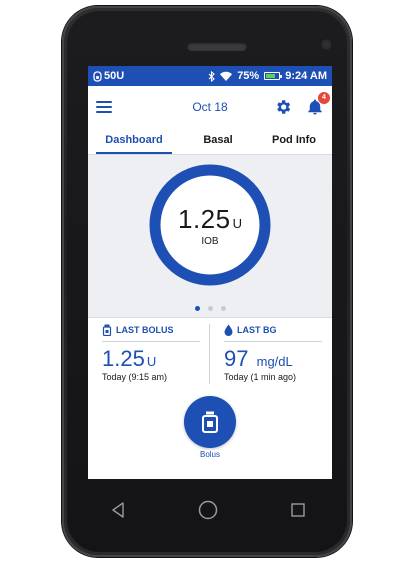  I want to click on last-bg-header: LAST BG, so click(273, 333).